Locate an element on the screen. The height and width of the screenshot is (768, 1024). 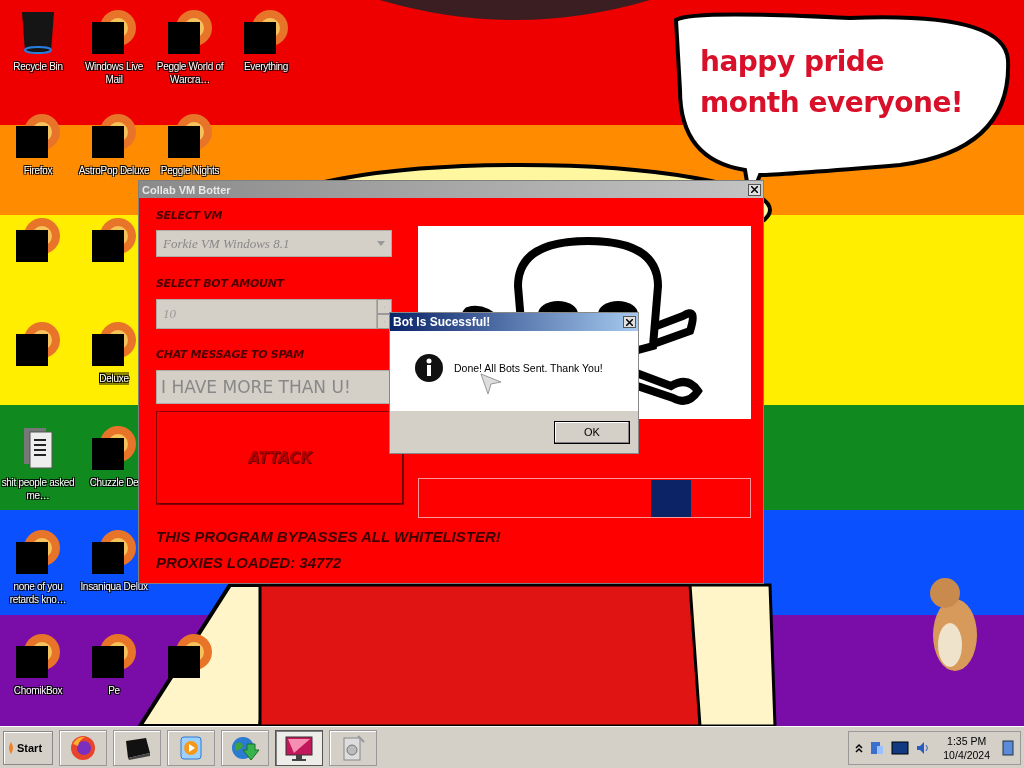
desktop-icon-label: AstroPop Deluxe is located at coordinates (114, 170).